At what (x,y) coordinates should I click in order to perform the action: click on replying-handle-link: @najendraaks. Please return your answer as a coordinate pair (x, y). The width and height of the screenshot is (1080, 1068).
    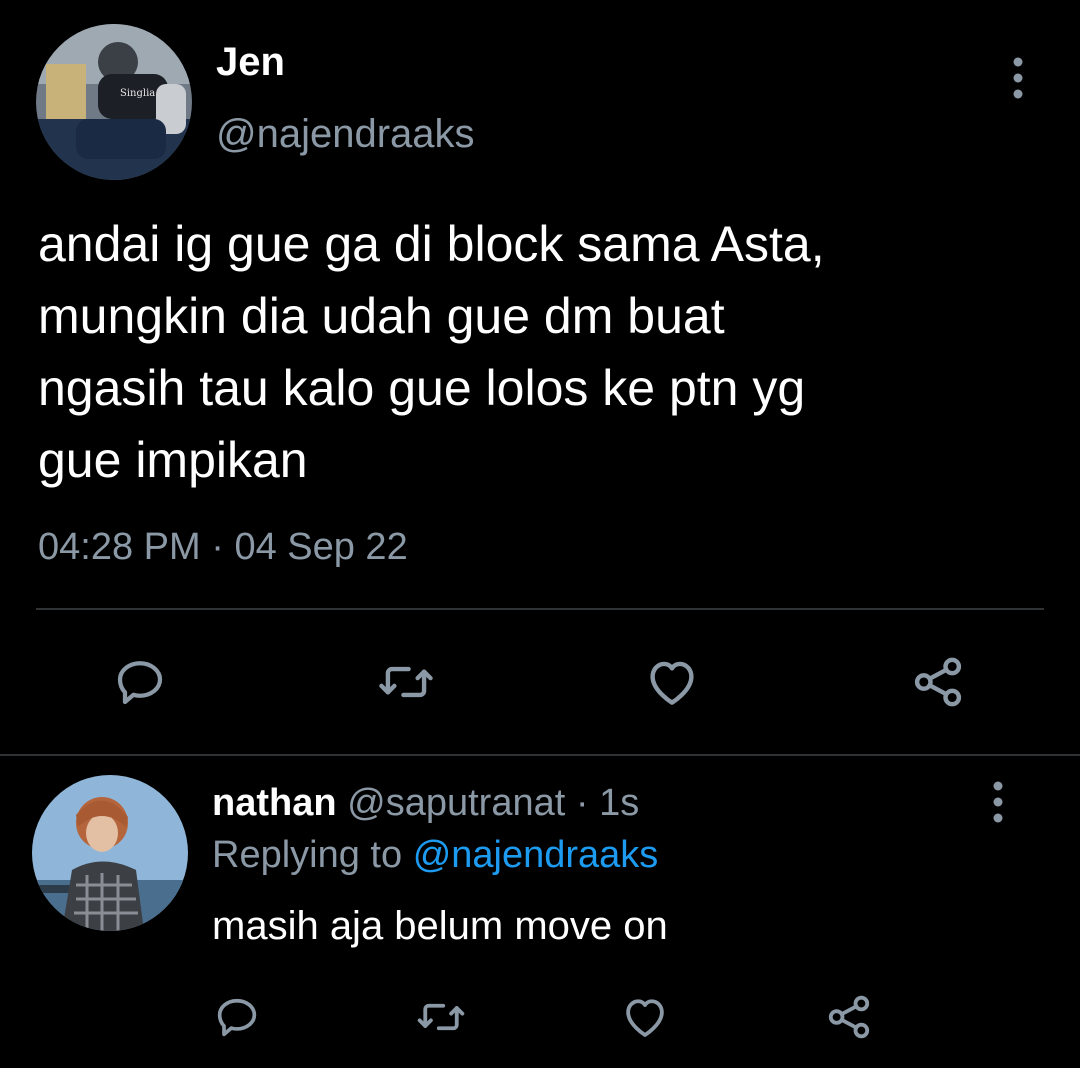
    Looking at the image, I should click on (536, 855).